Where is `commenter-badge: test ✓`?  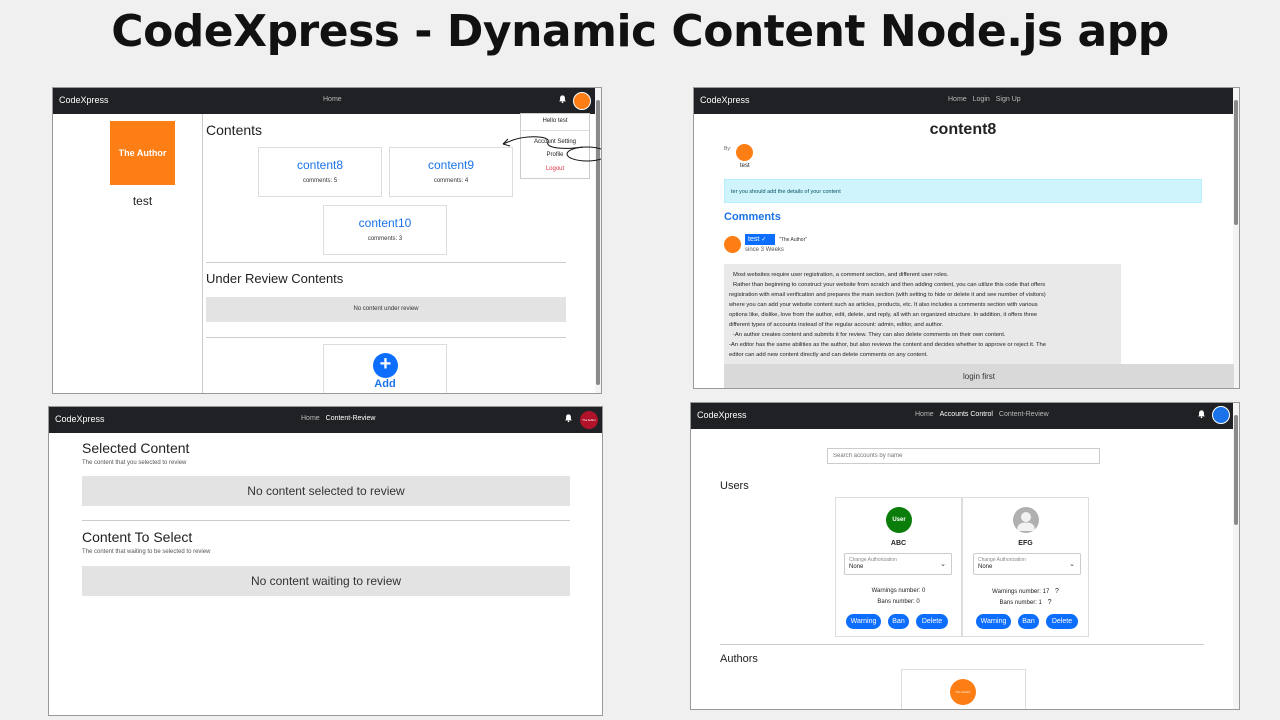
commenter-badge: test ✓ is located at coordinates (760, 239).